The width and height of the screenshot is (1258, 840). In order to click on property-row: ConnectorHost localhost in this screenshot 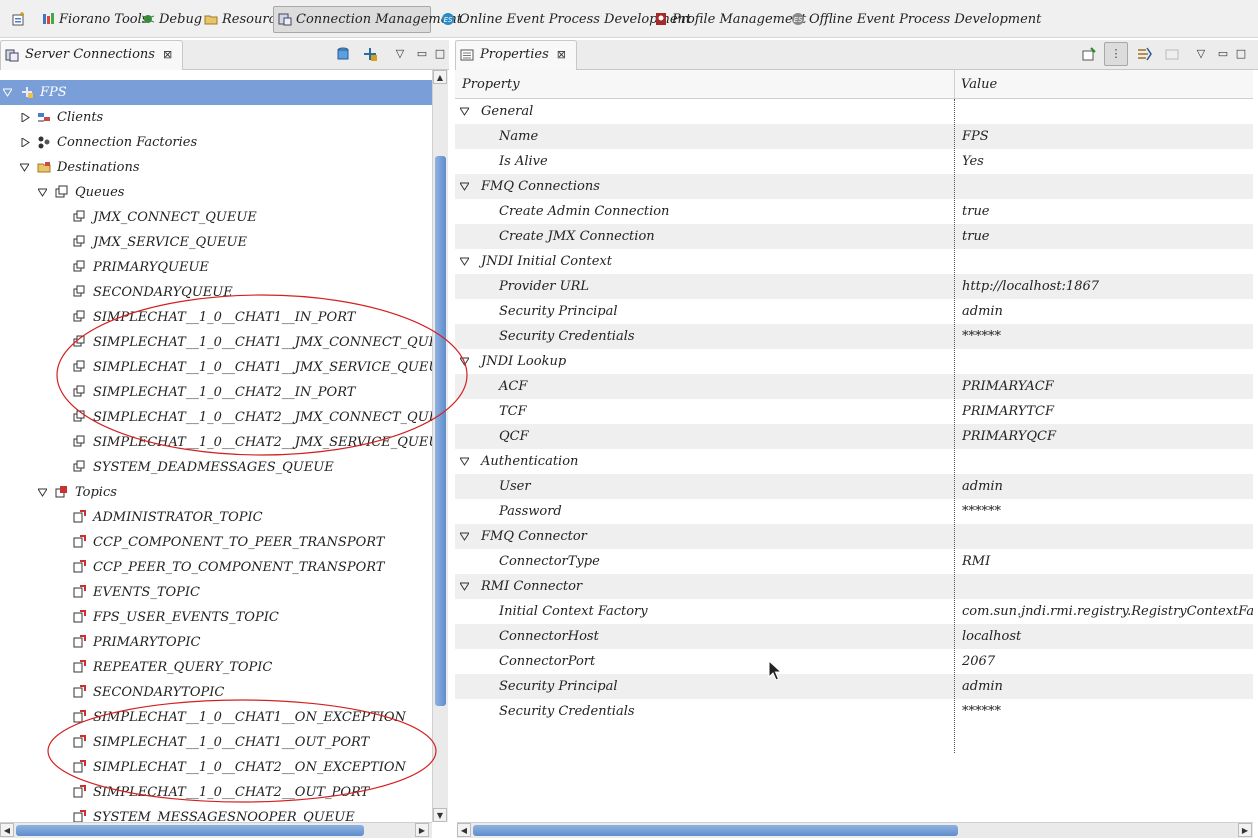, I will do `click(854, 636)`.